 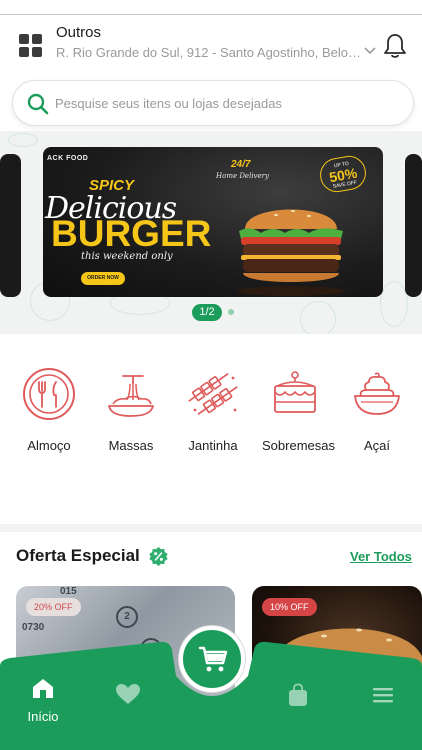 I want to click on banner-247: 24/7, so click(x=241, y=164).